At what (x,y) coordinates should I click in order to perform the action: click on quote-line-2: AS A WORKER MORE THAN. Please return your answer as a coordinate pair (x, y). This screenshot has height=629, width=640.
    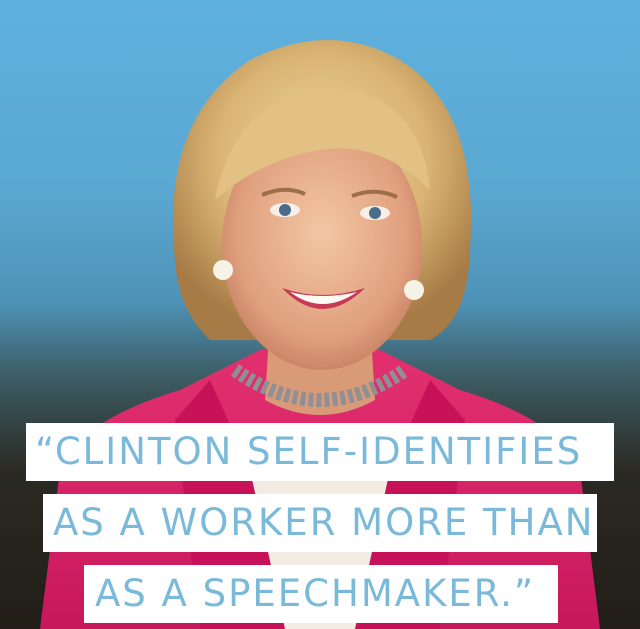
    Looking at the image, I should click on (320, 523).